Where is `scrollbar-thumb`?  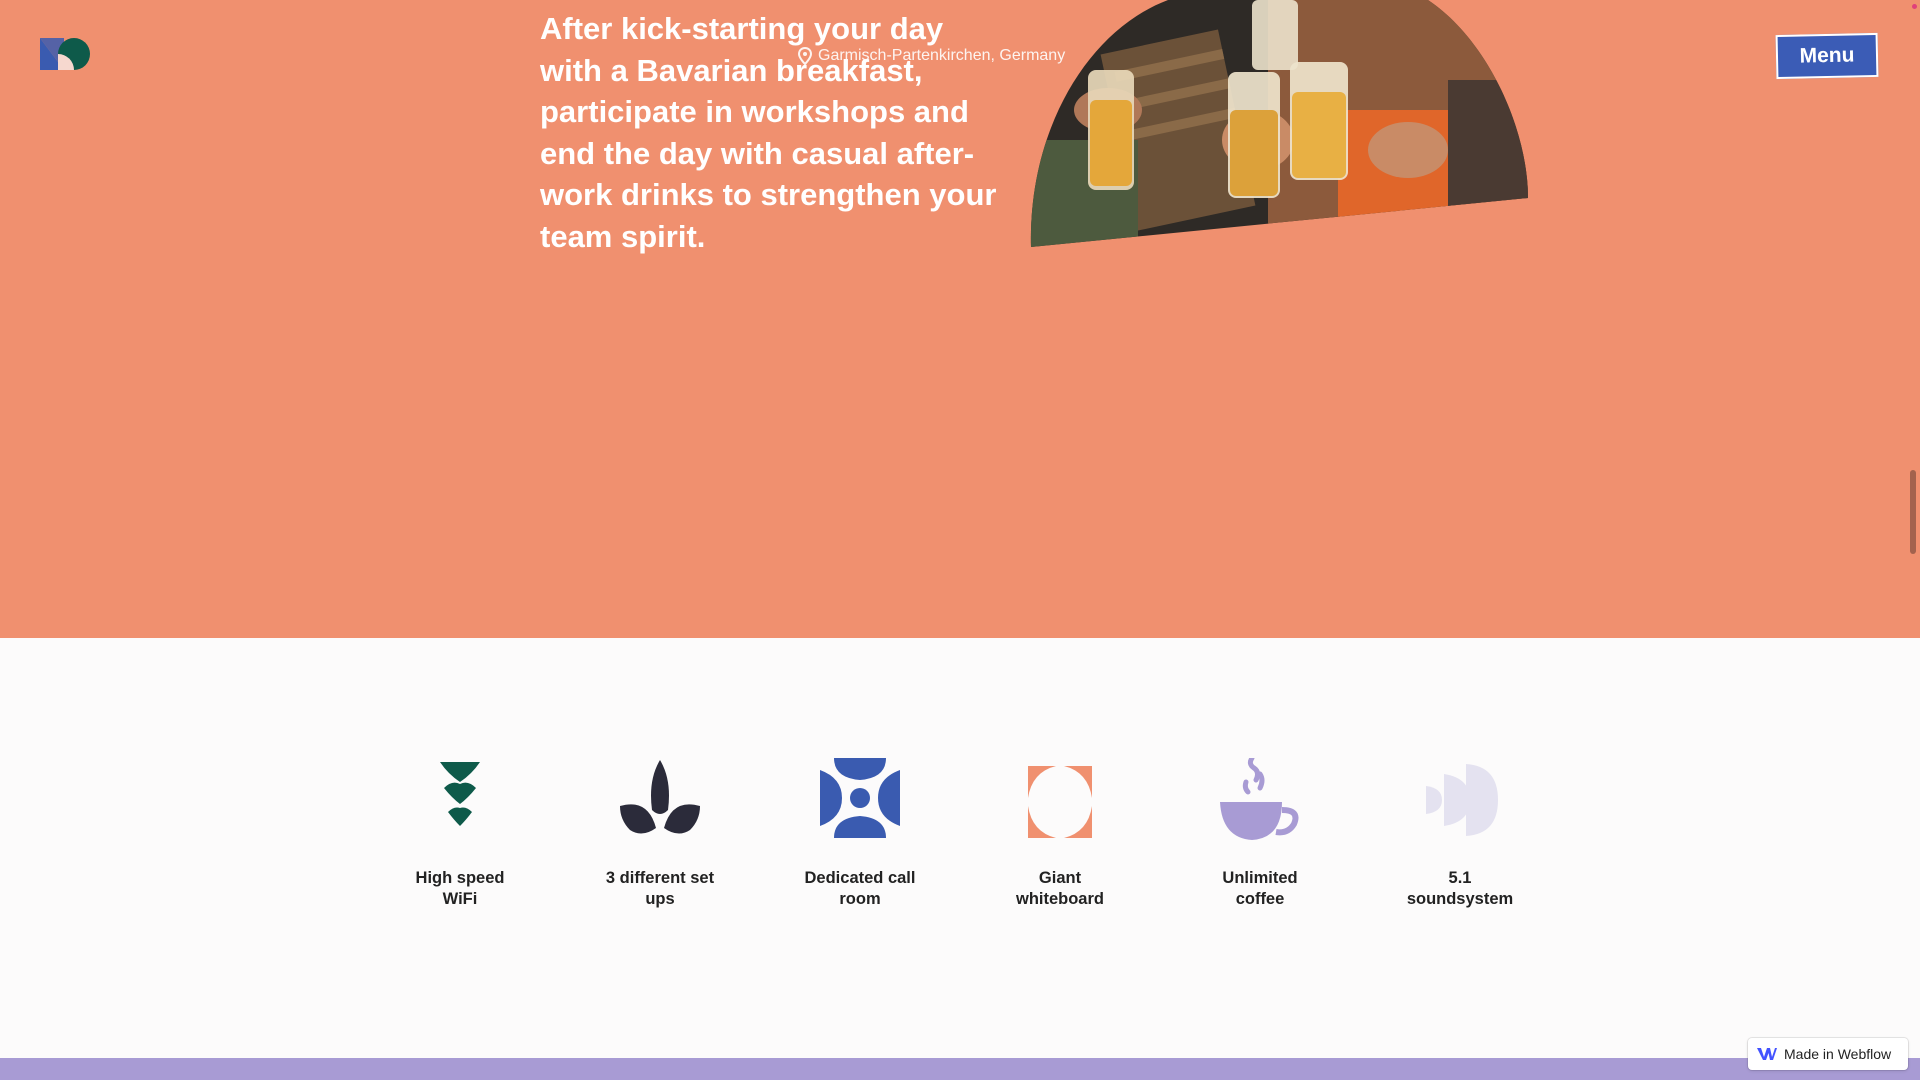
scrollbar-thumb is located at coordinates (1913, 512).